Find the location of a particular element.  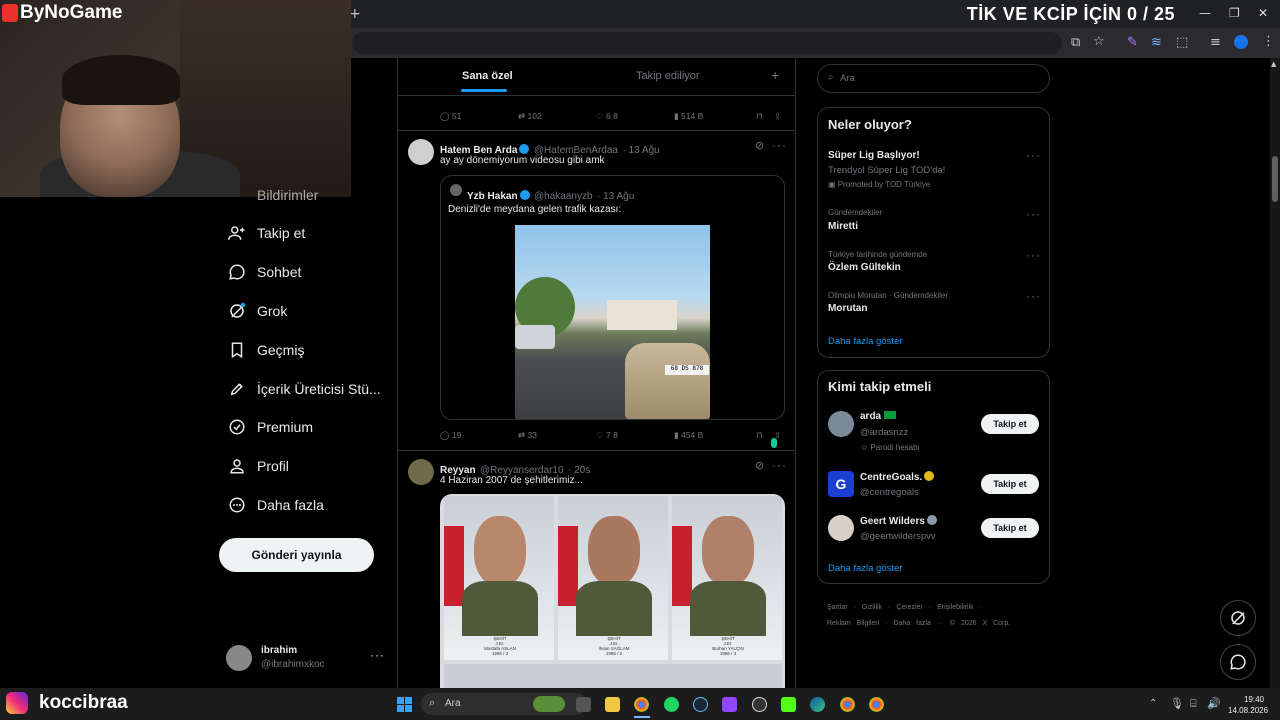

post-button: Gönderi yayınla is located at coordinates (296, 555).